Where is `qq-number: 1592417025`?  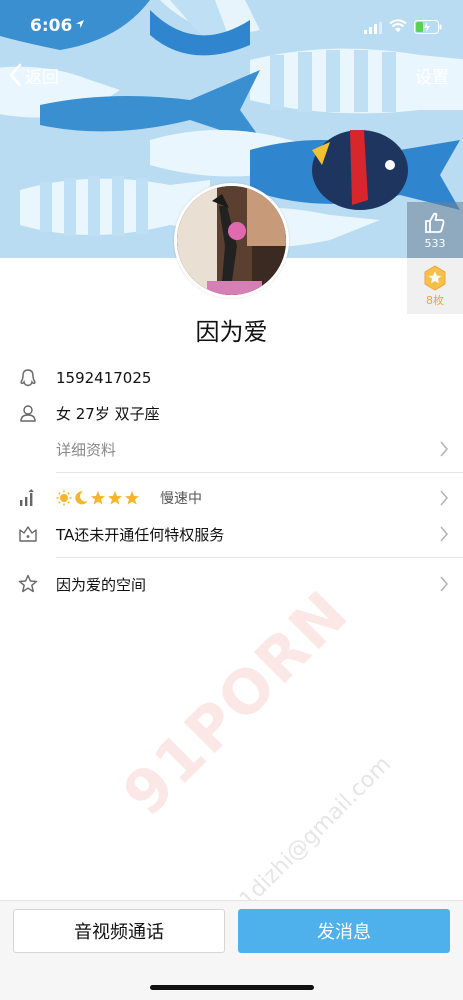
qq-number: 1592417025 is located at coordinates (104, 378).